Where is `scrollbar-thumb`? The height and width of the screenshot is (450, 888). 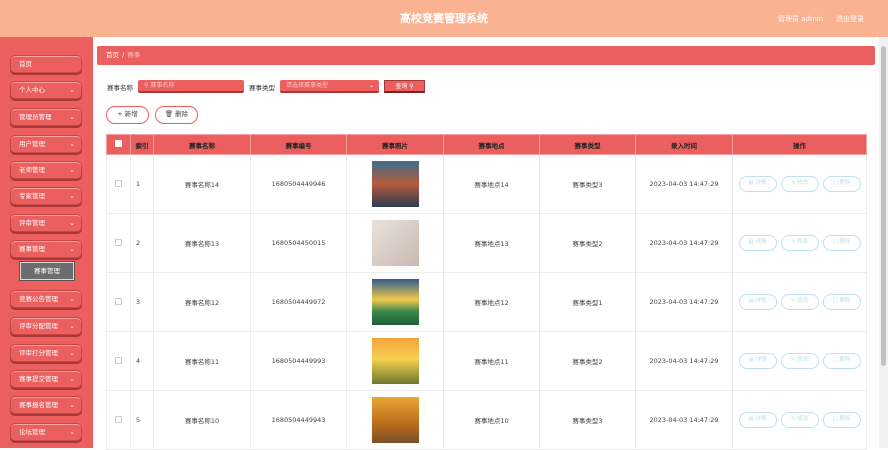 scrollbar-thumb is located at coordinates (883, 206).